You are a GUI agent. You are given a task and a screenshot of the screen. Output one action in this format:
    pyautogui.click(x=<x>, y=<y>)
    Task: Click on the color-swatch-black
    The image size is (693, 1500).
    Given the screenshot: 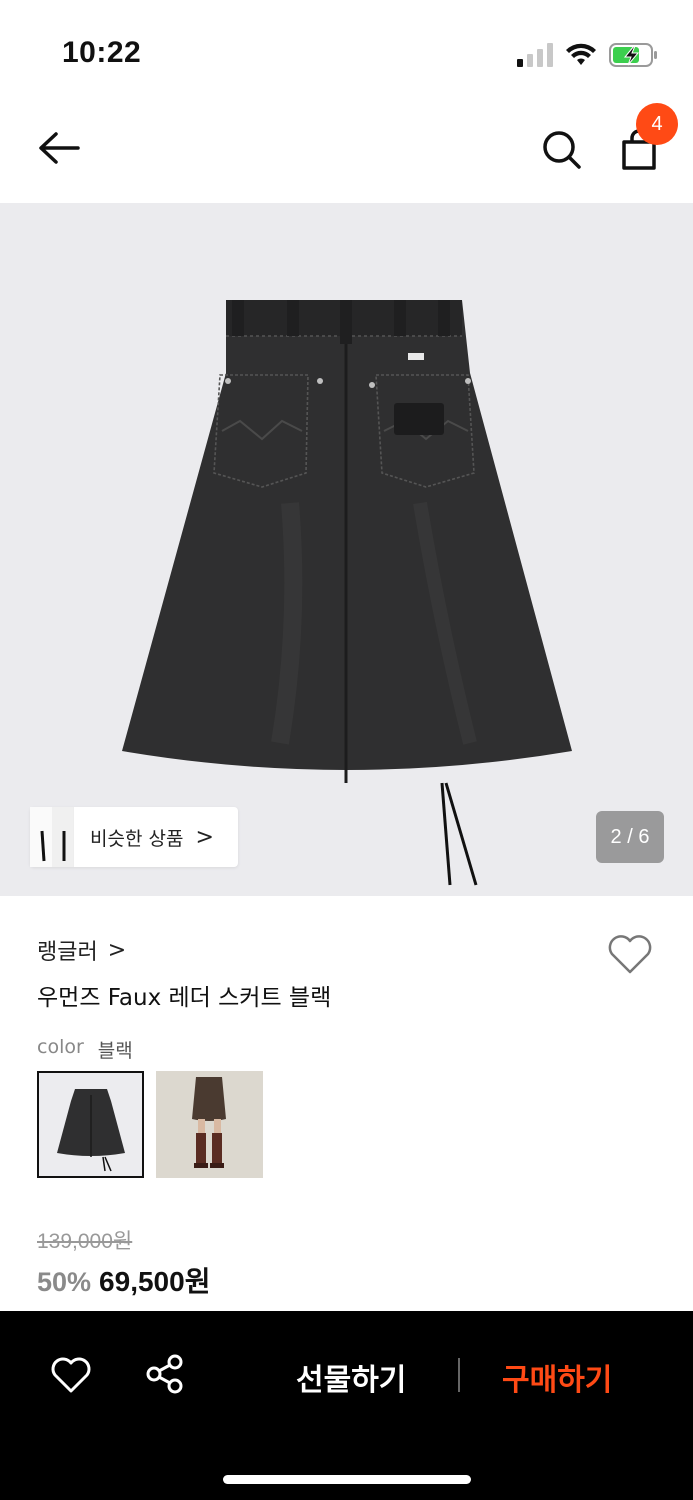 What is the action you would take?
    pyautogui.click(x=90, y=1124)
    